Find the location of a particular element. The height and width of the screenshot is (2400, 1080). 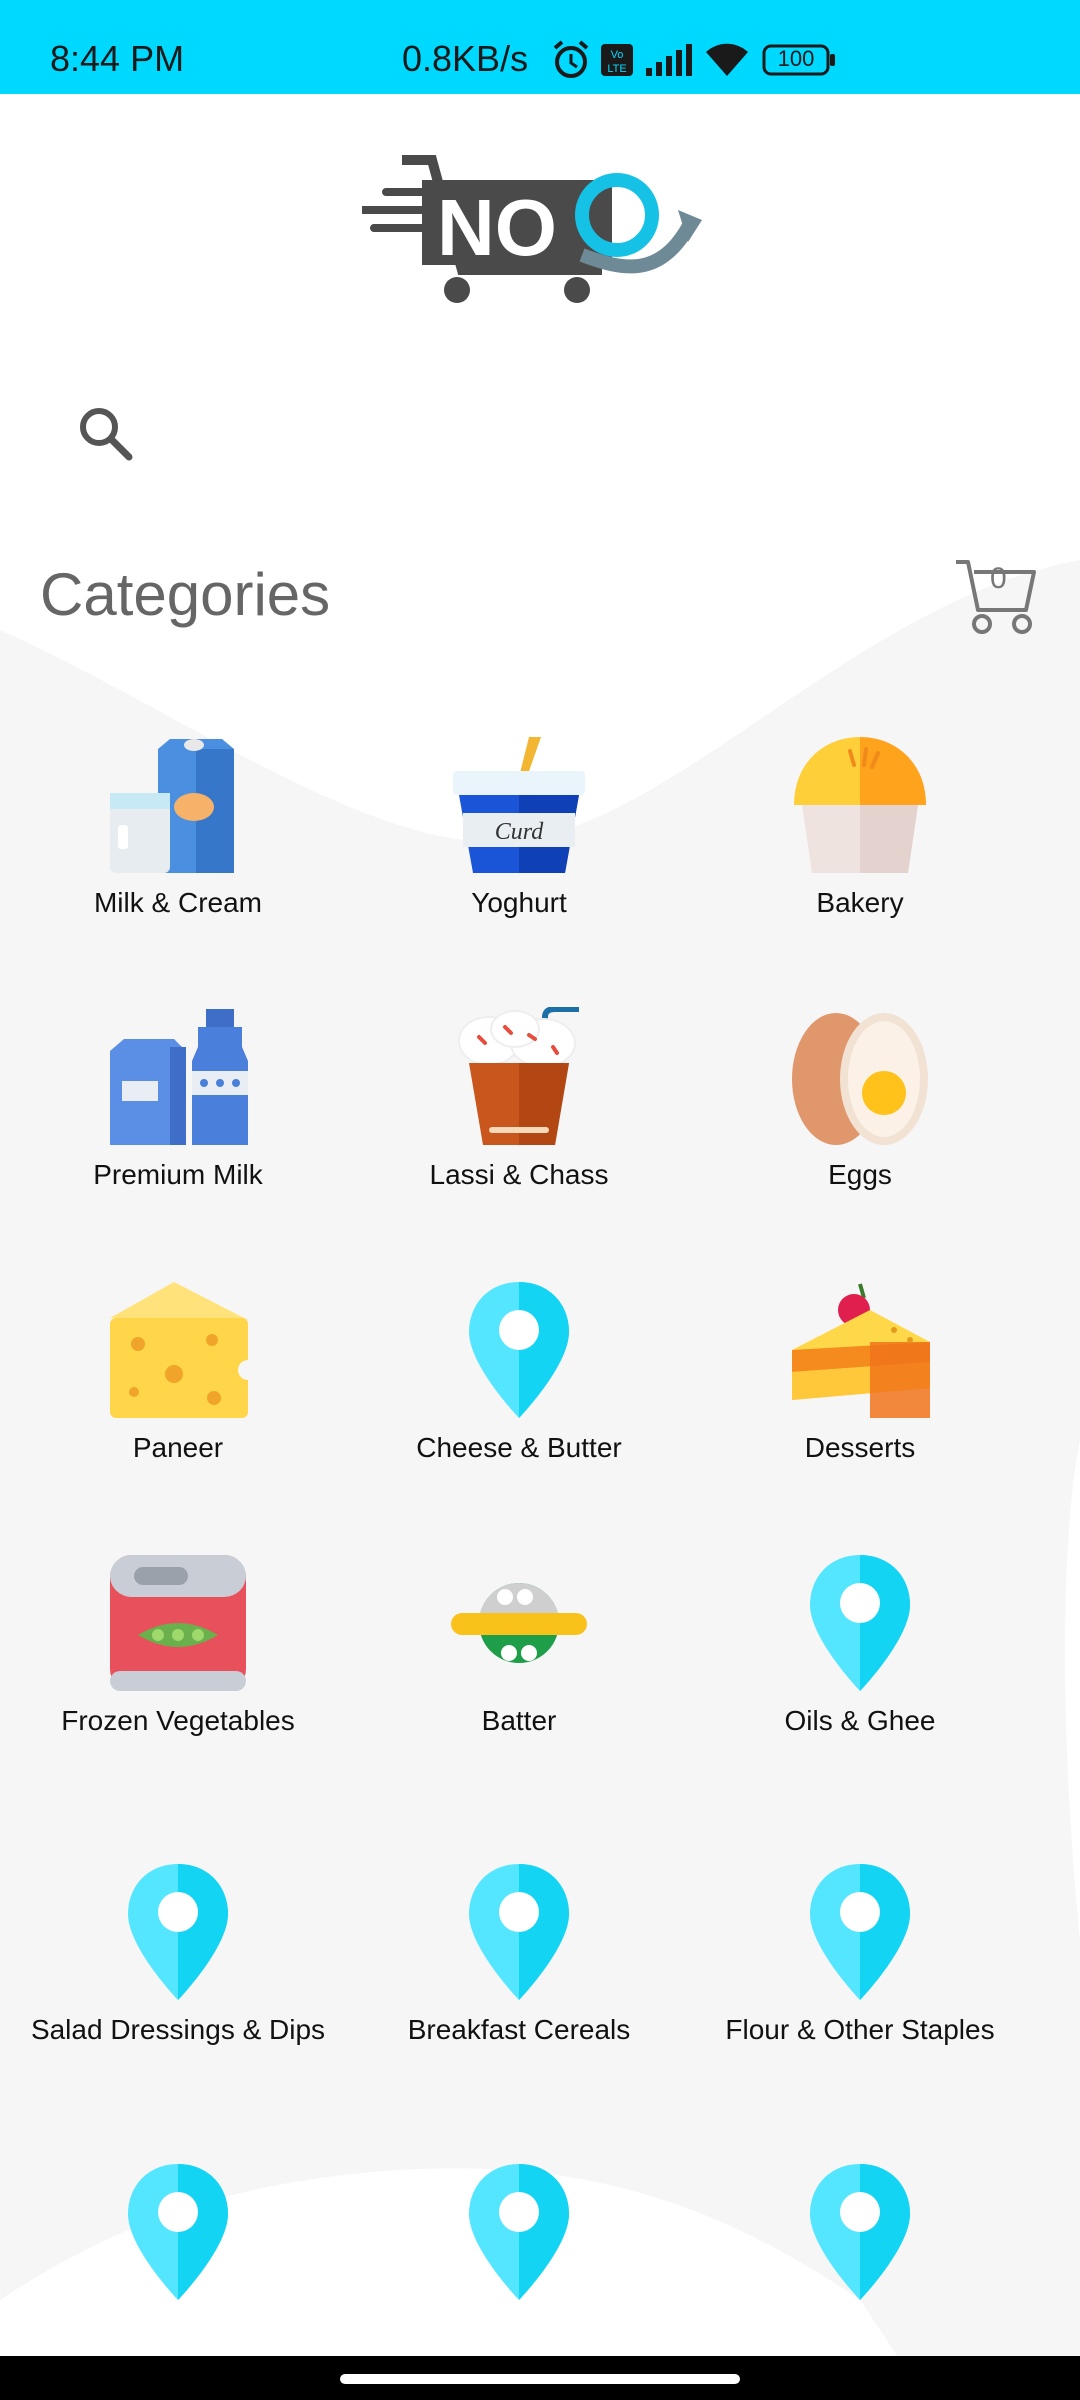

volte-icon: Vo LTE is located at coordinates (617, 60).